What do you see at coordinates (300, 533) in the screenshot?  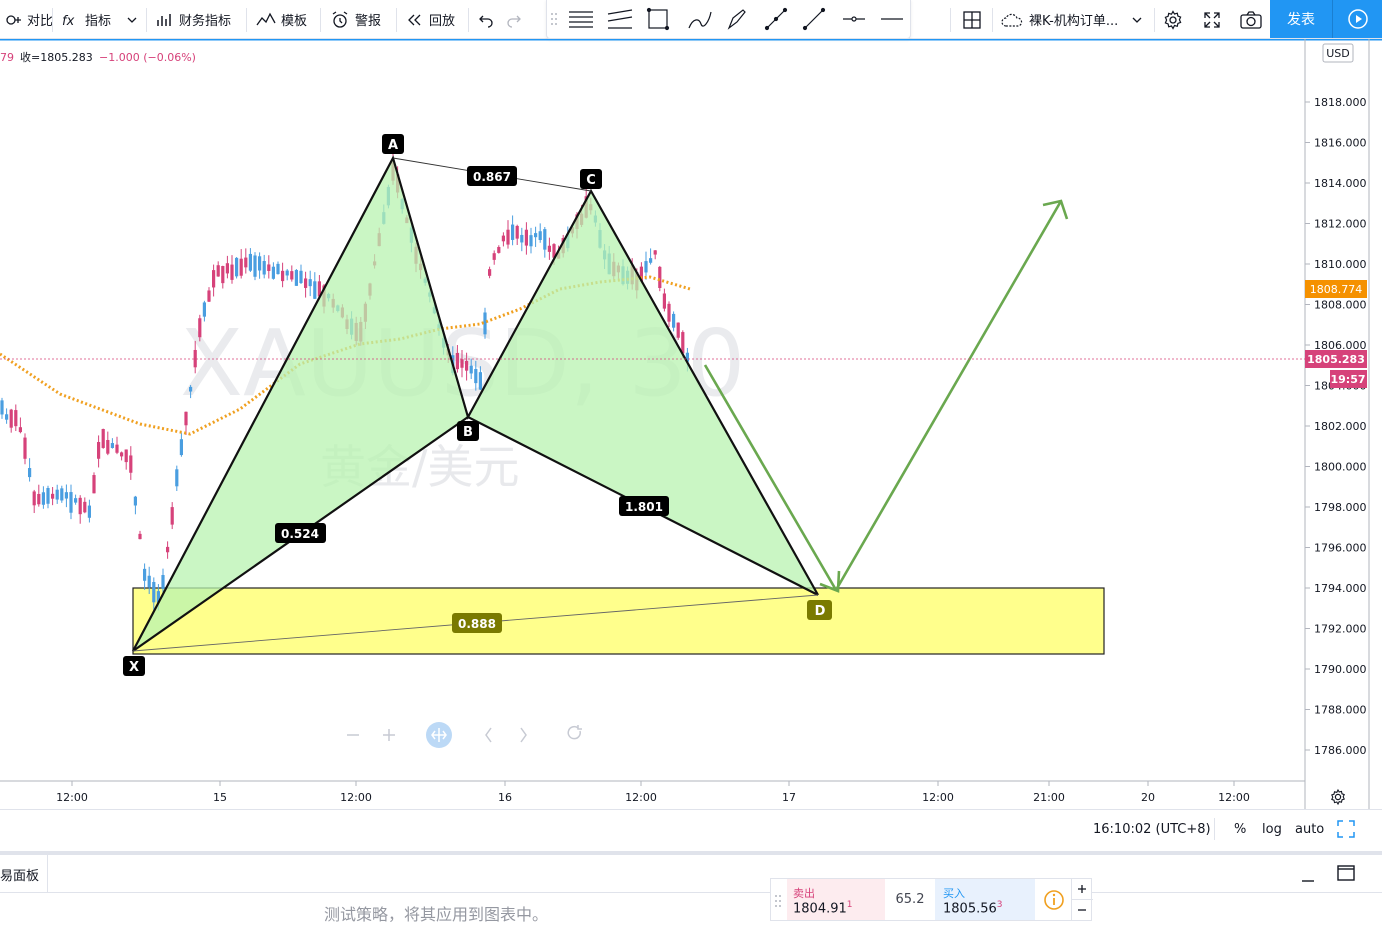 I see `ratio-label-xb: 0.524` at bounding box center [300, 533].